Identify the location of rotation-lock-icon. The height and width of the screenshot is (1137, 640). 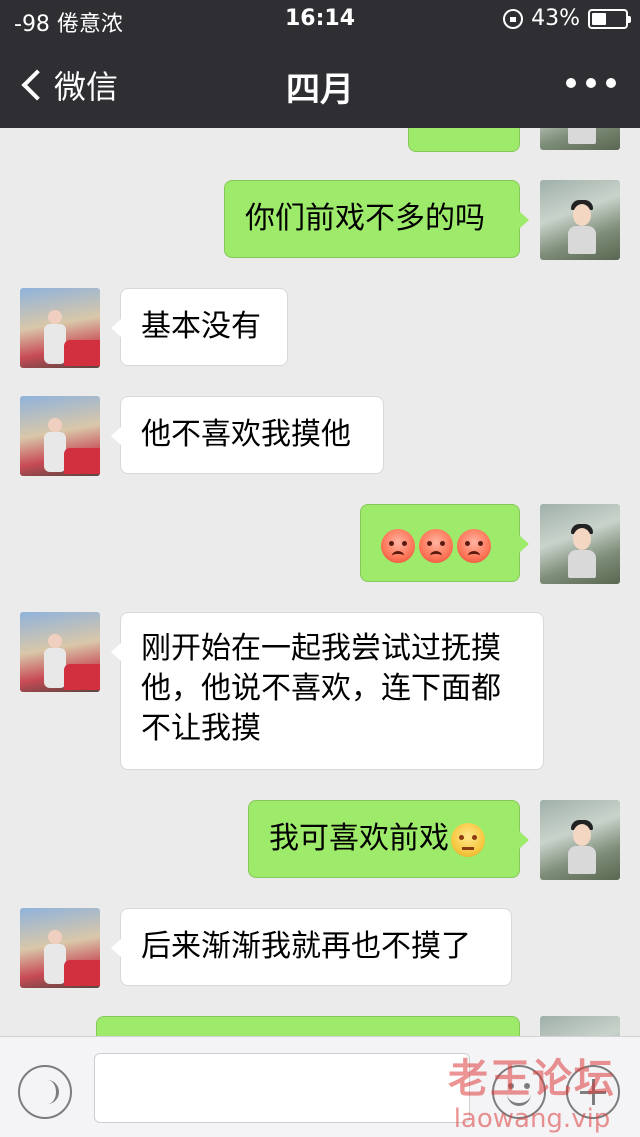
(513, 18).